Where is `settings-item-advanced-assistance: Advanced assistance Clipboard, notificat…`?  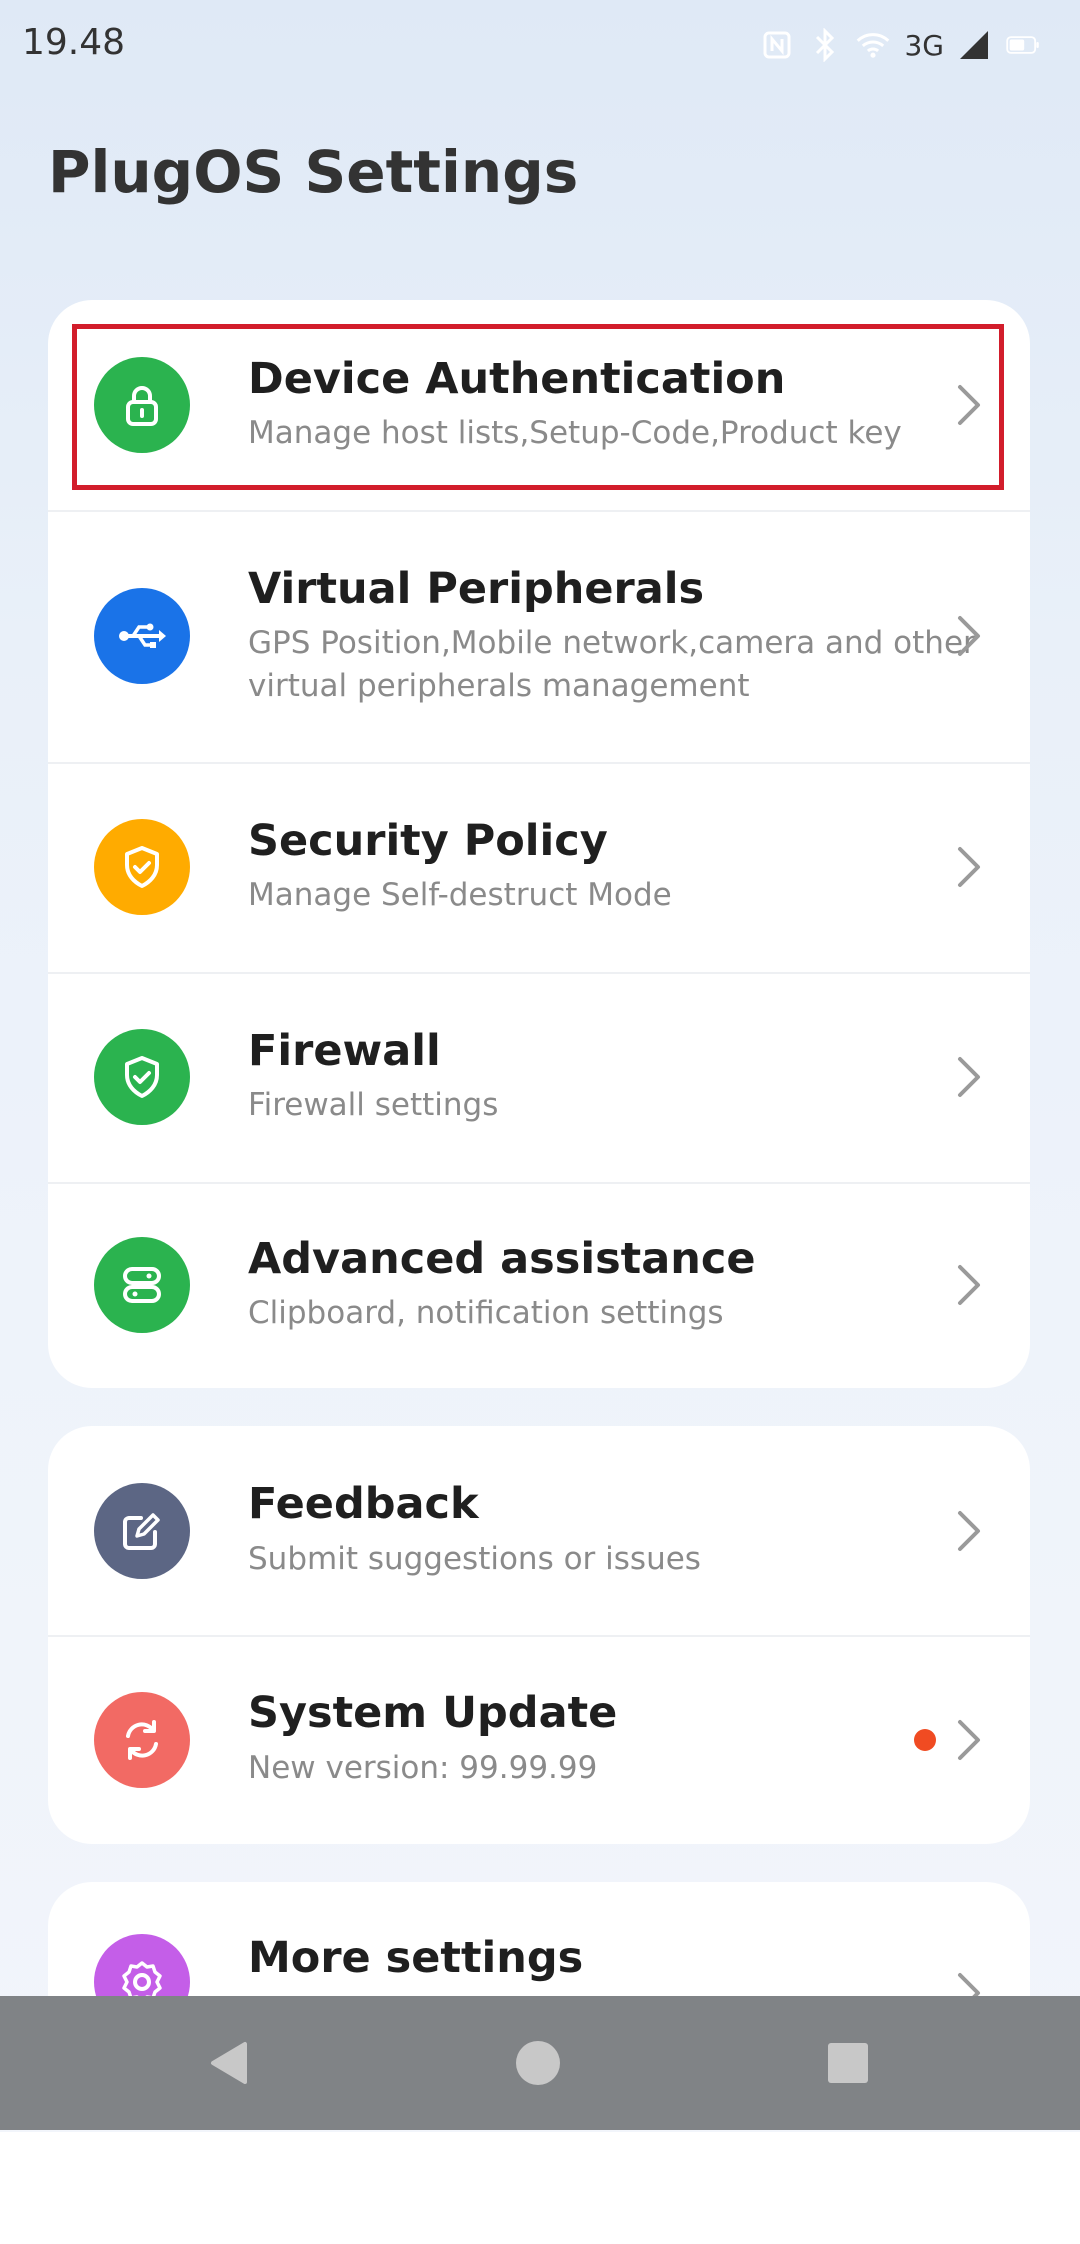 settings-item-advanced-assistance: Advanced assistance Clipboard, notificat… is located at coordinates (539, 1285).